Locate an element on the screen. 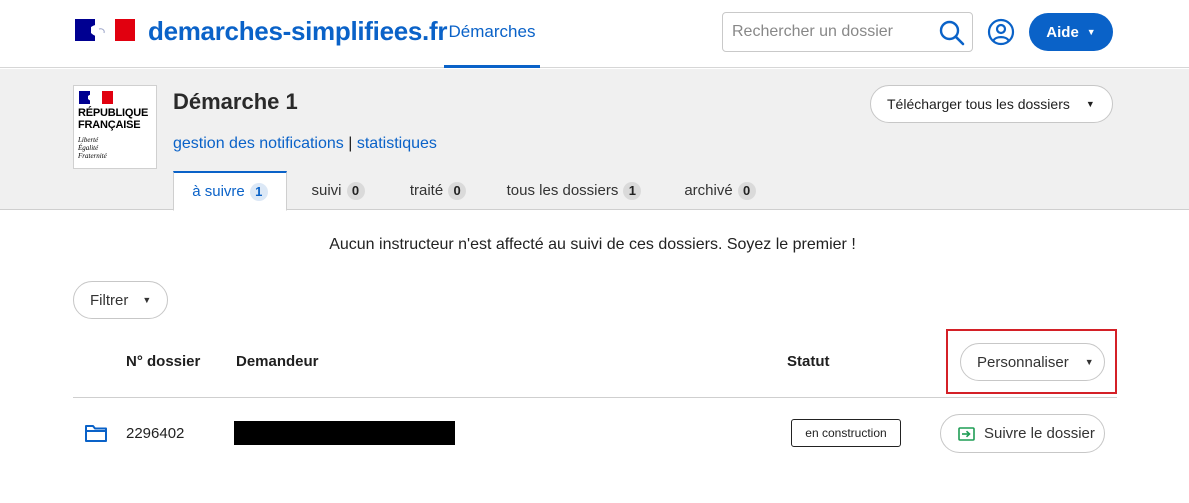 The width and height of the screenshot is (1189, 503). follow-arrow-icon is located at coordinates (966, 433).